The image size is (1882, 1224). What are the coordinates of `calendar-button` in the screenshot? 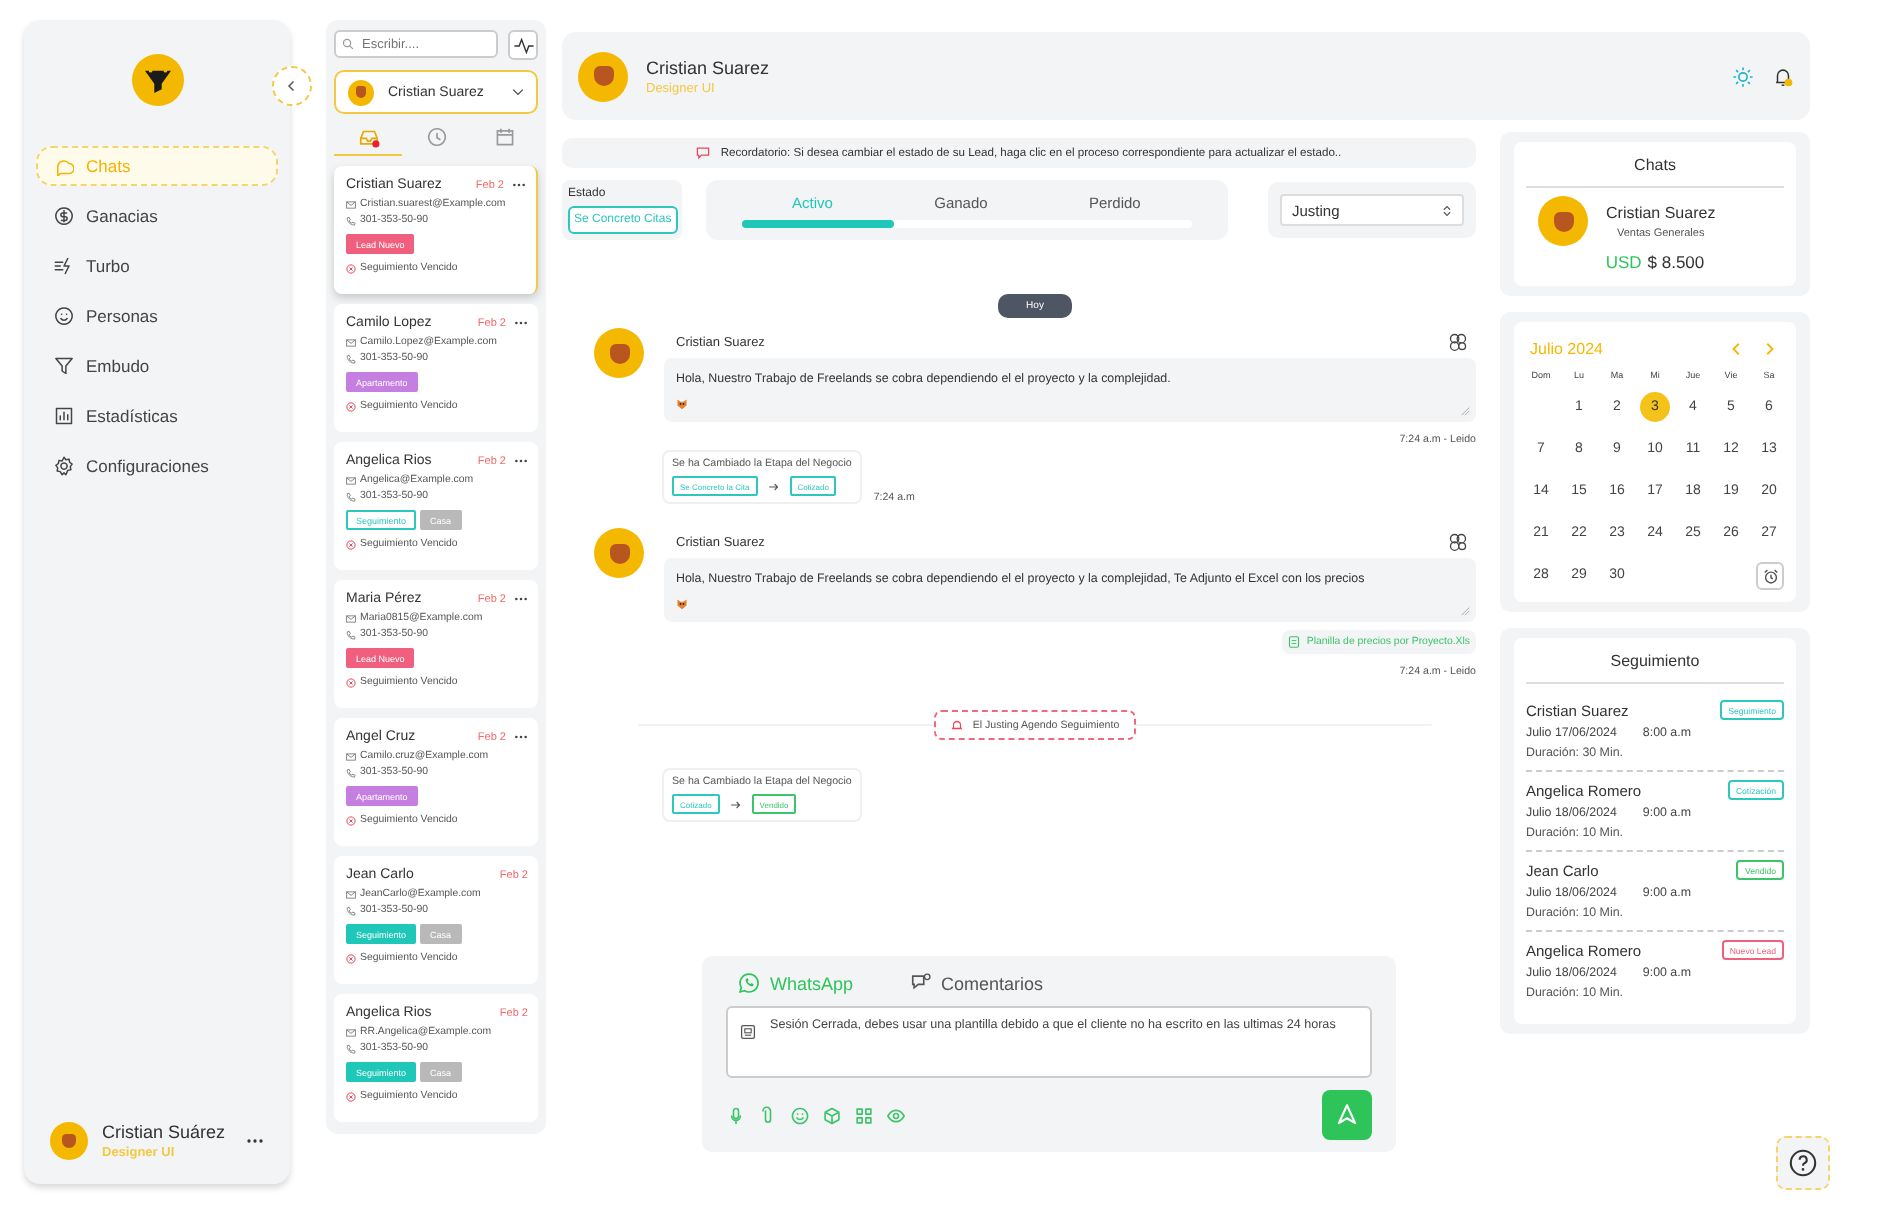 It's located at (1770, 576).